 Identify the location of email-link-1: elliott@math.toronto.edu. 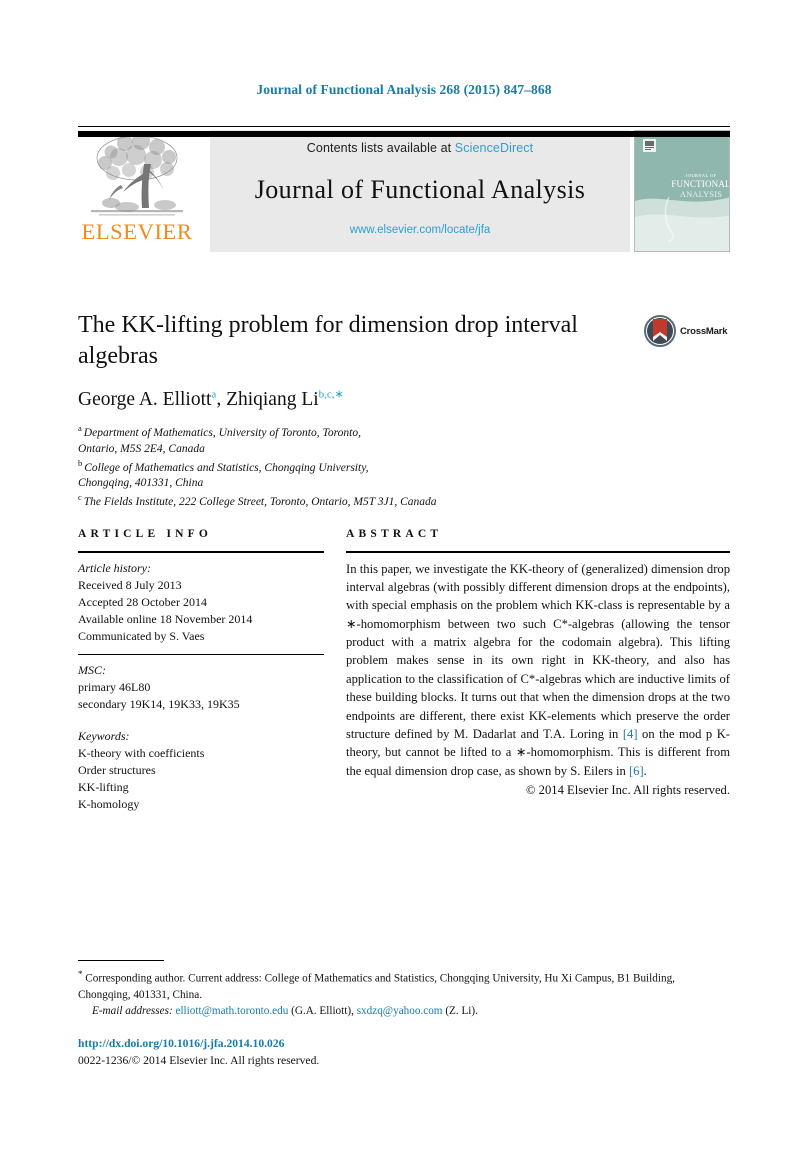
(231, 1011).